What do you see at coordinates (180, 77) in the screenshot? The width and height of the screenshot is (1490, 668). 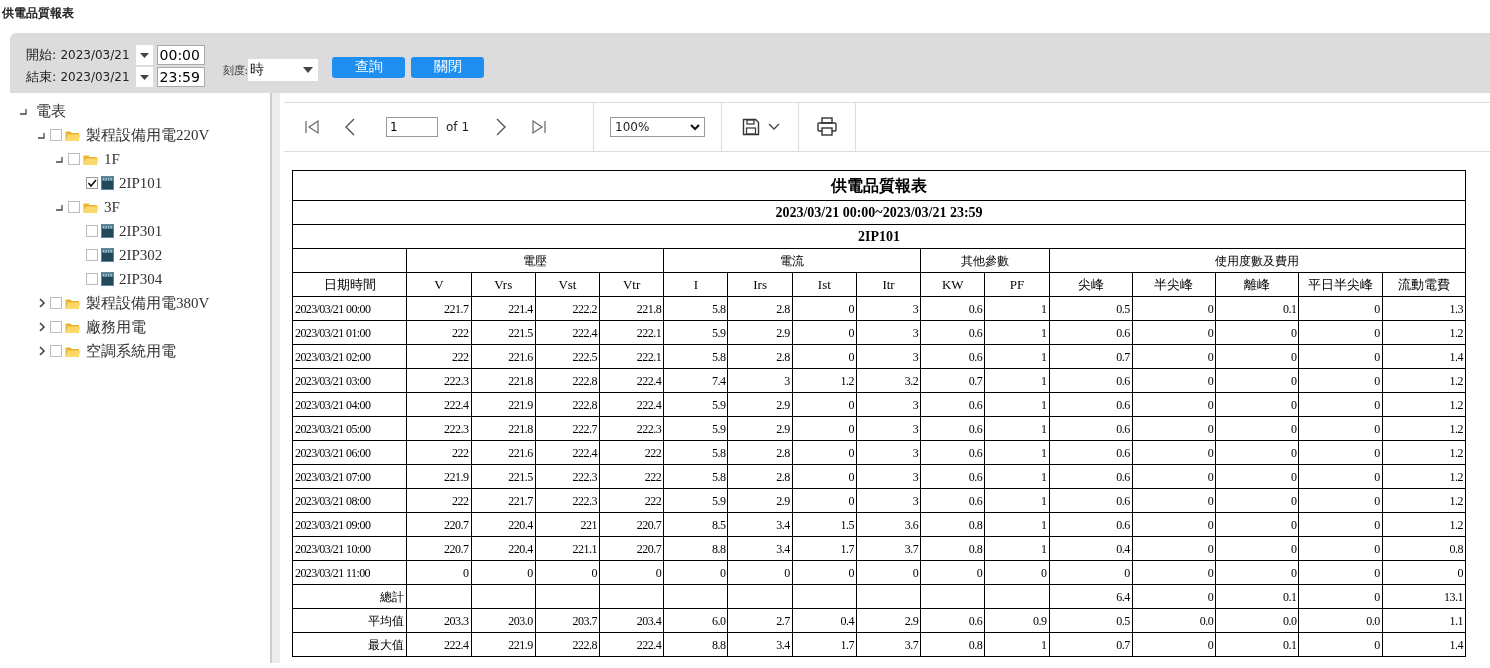 I see `time-field: 23:59` at bounding box center [180, 77].